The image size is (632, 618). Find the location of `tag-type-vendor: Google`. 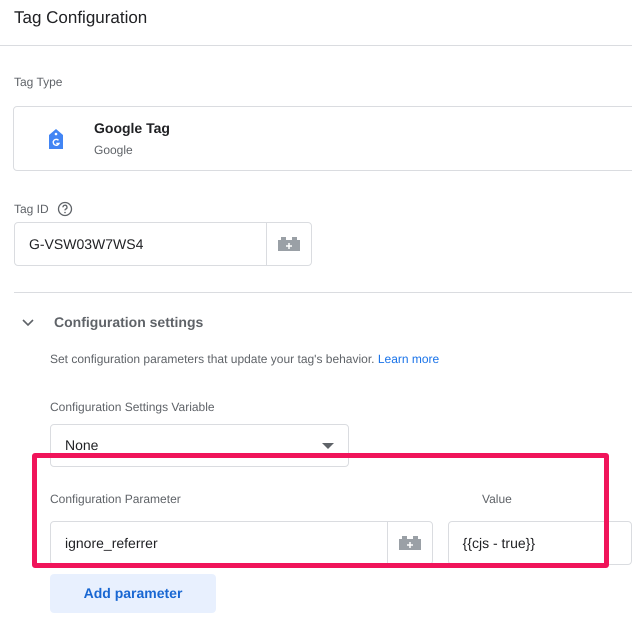

tag-type-vendor: Google is located at coordinates (114, 150).